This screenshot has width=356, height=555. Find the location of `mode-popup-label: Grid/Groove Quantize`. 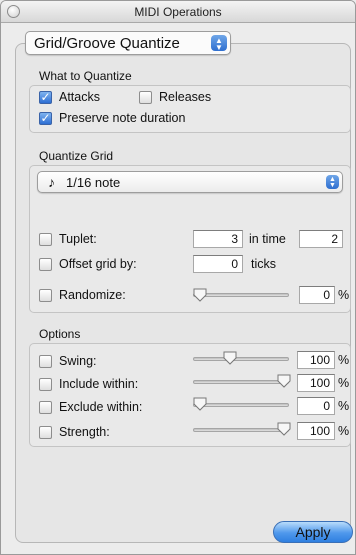

mode-popup-label: Grid/Groove Quantize is located at coordinates (107, 43).